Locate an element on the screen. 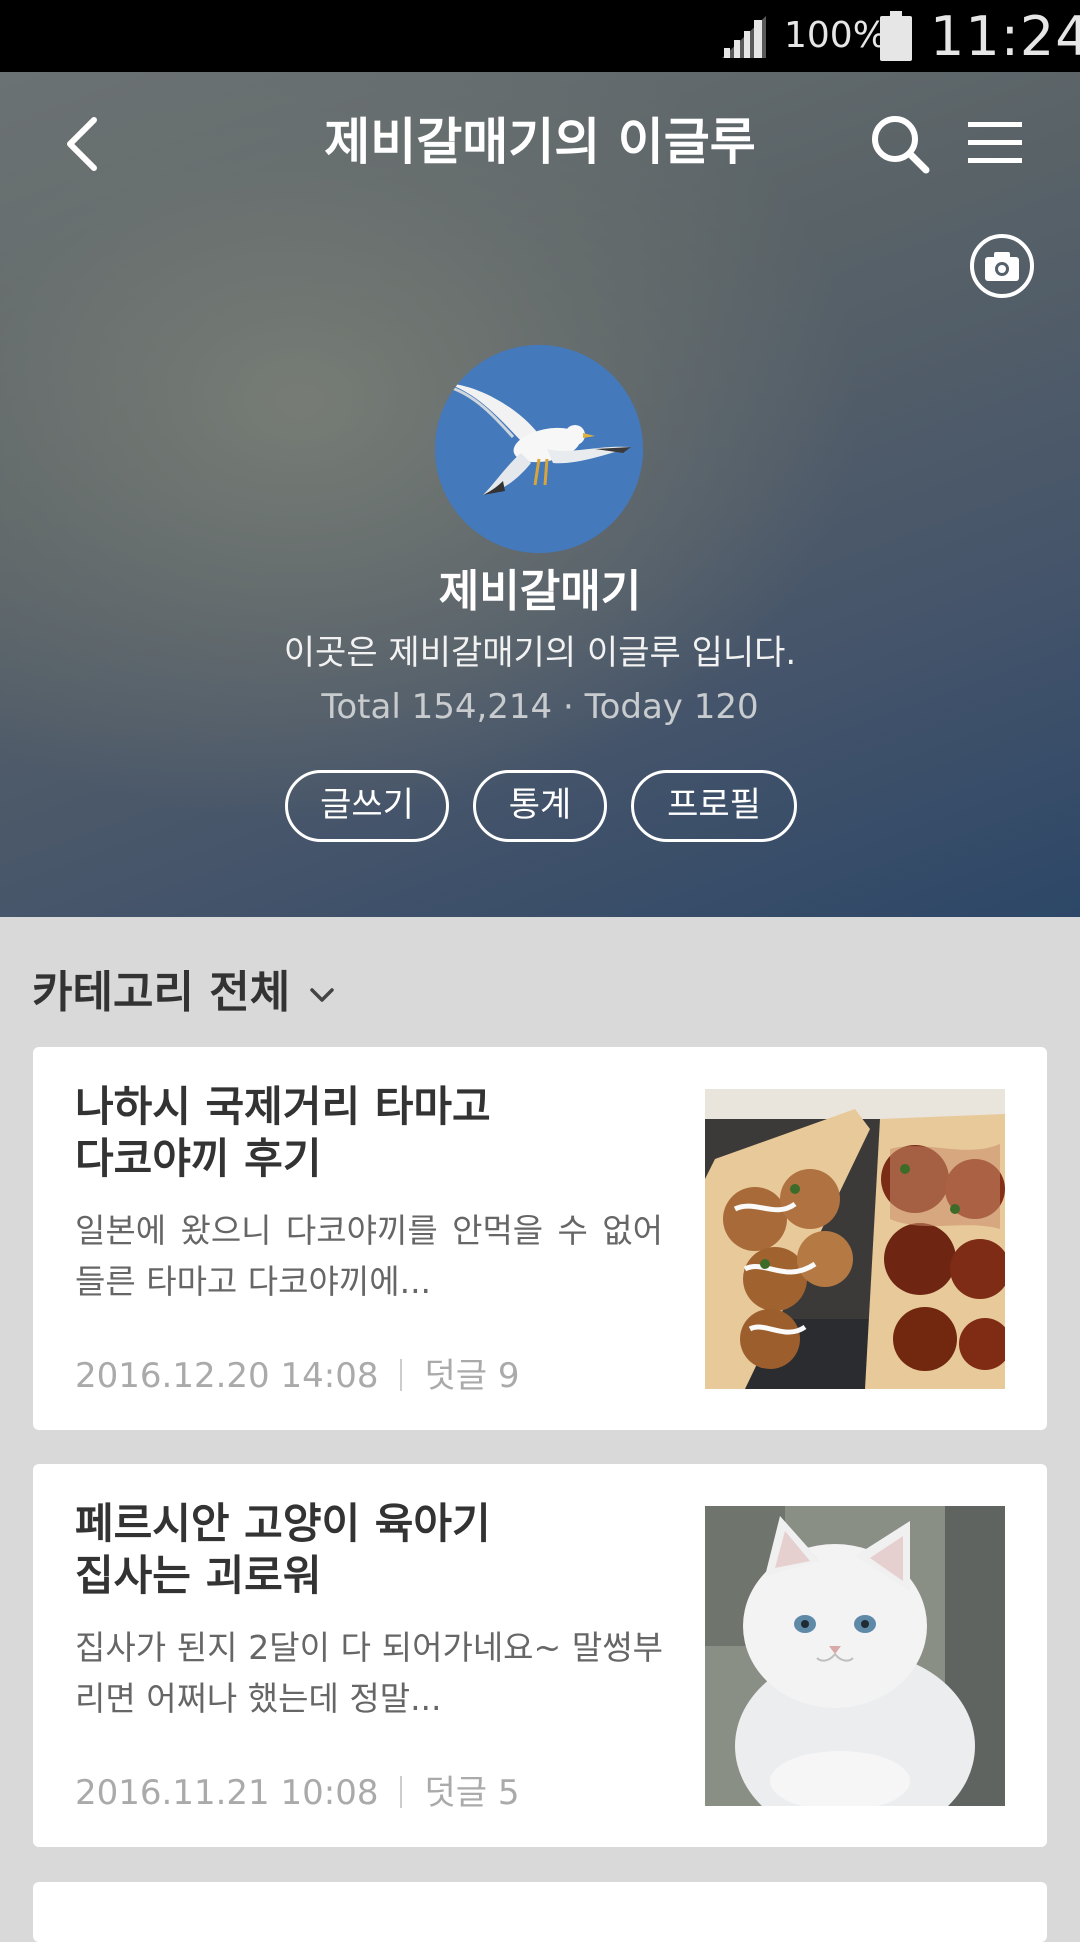 The image size is (1080, 1942). takoyaki-photo is located at coordinates (855, 1239).